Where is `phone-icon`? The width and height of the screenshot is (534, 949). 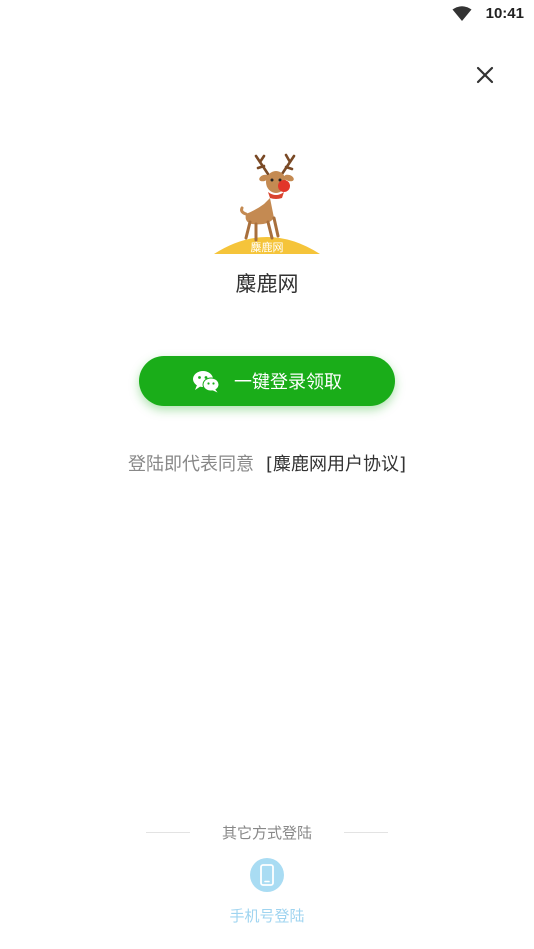 phone-icon is located at coordinates (267, 875).